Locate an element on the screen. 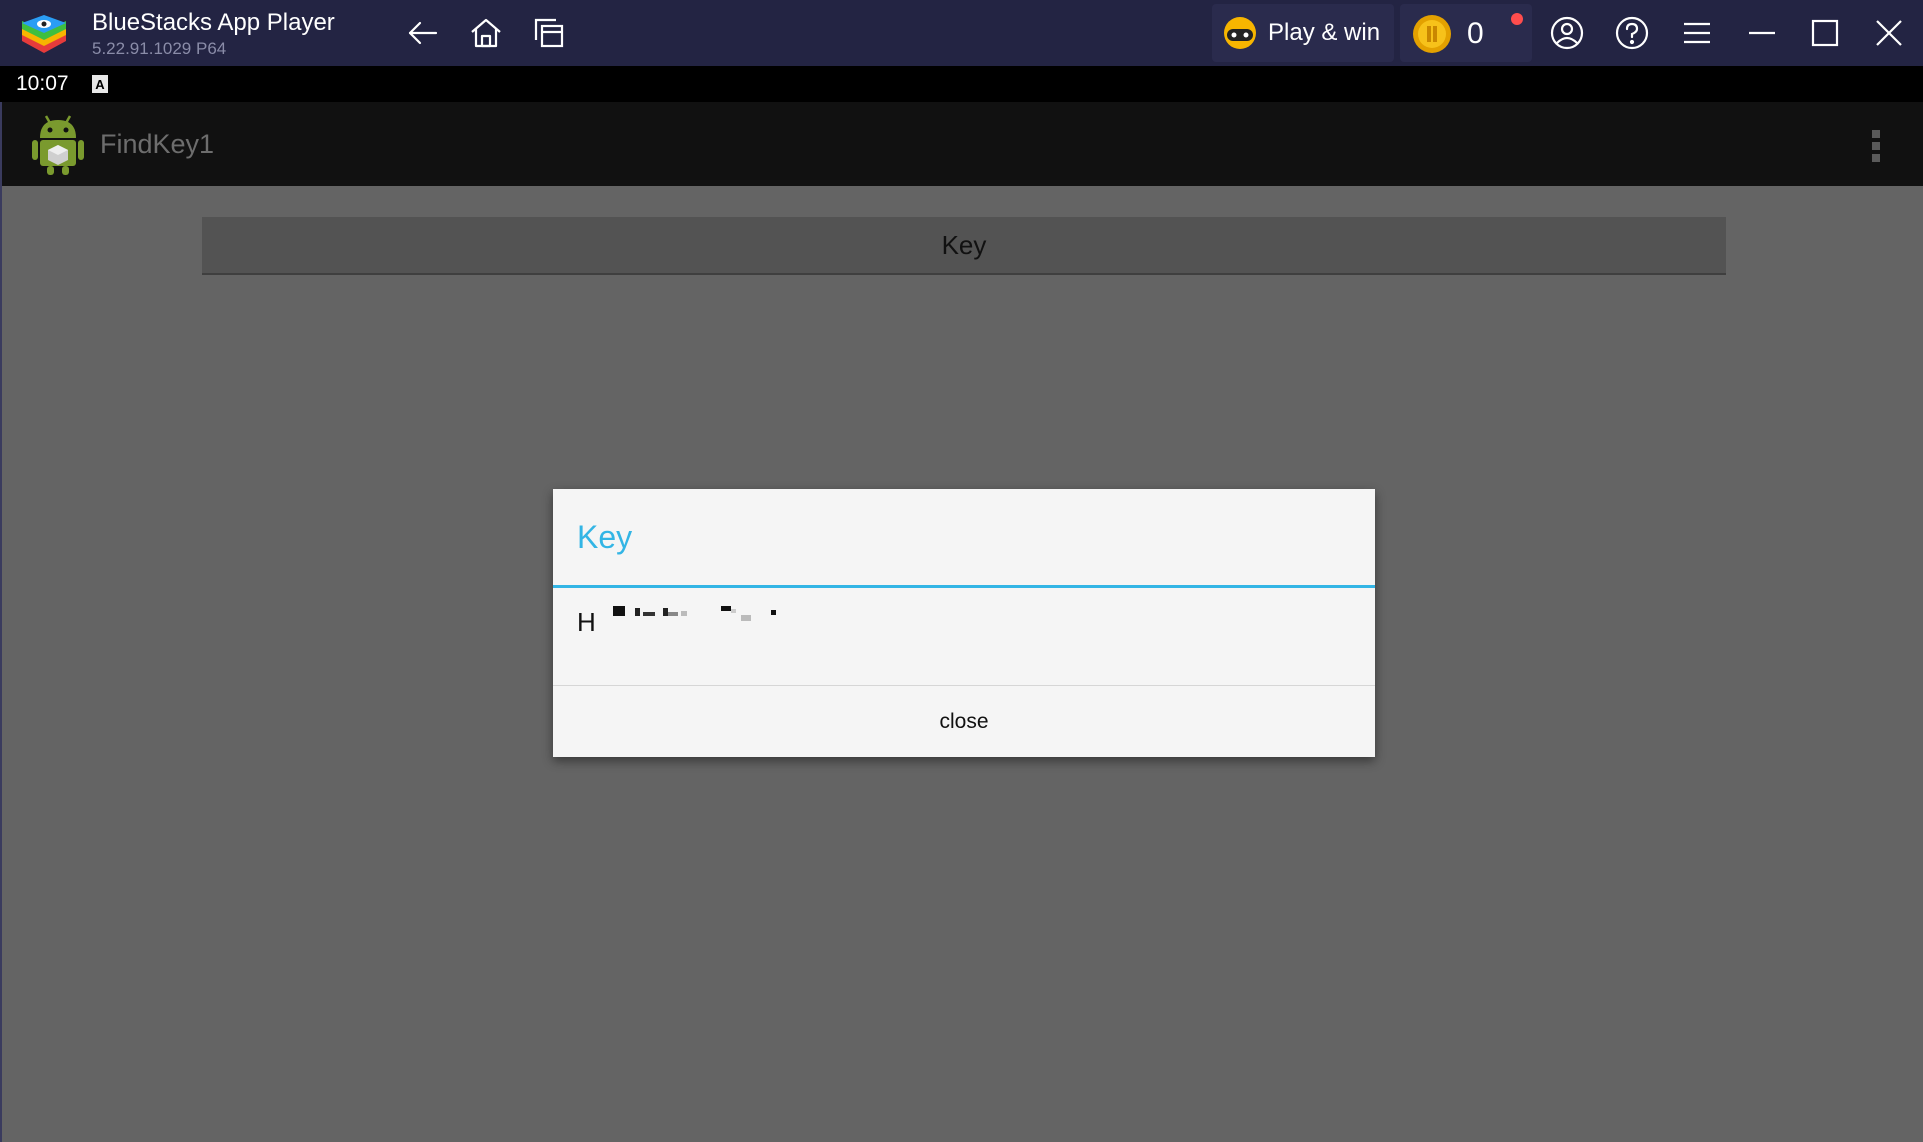  back-arrow-icon is located at coordinates (423, 33).